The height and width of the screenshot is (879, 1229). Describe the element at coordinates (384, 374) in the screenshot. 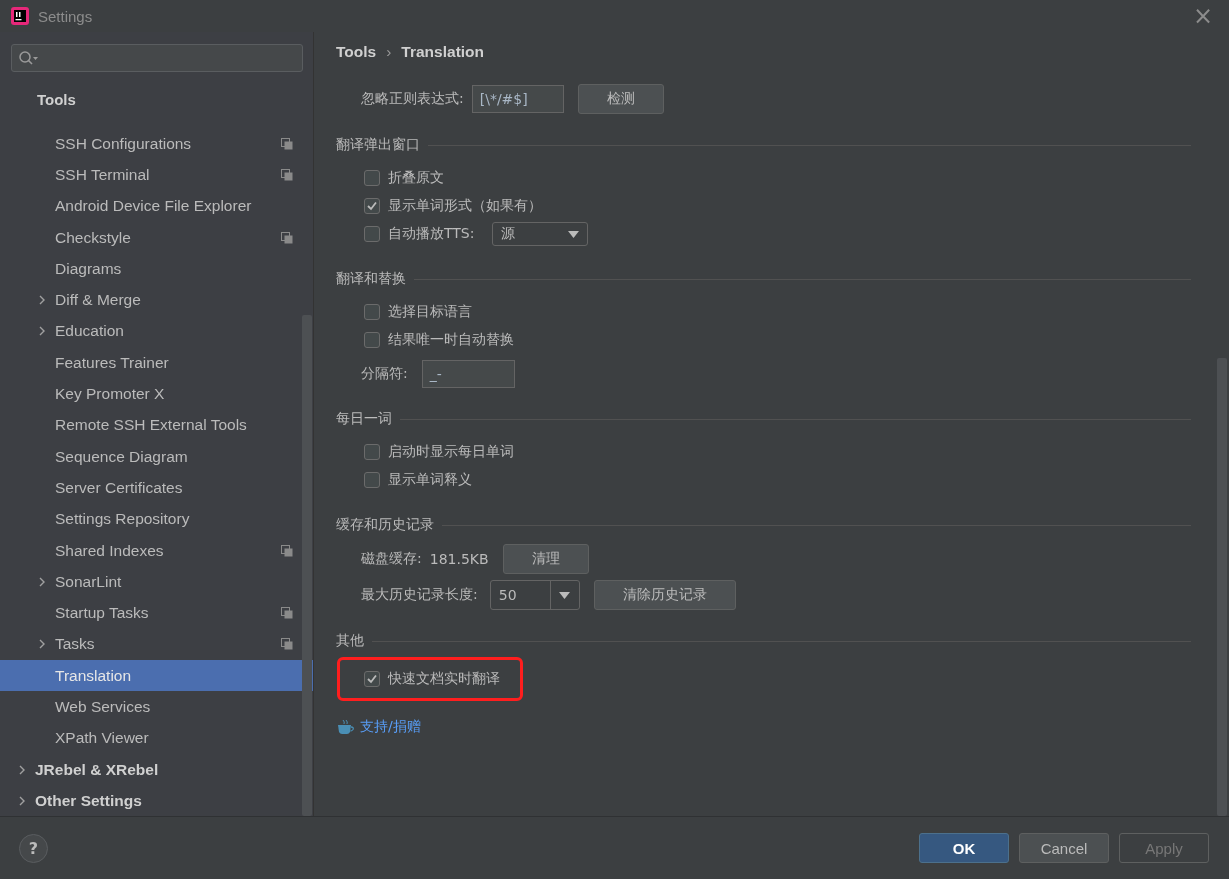

I see `field-label: 分隔符:` at that location.